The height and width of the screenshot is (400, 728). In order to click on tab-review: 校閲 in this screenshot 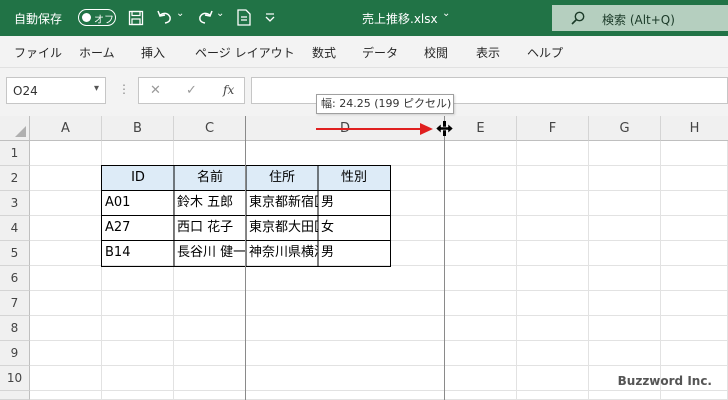, I will do `click(436, 52)`.